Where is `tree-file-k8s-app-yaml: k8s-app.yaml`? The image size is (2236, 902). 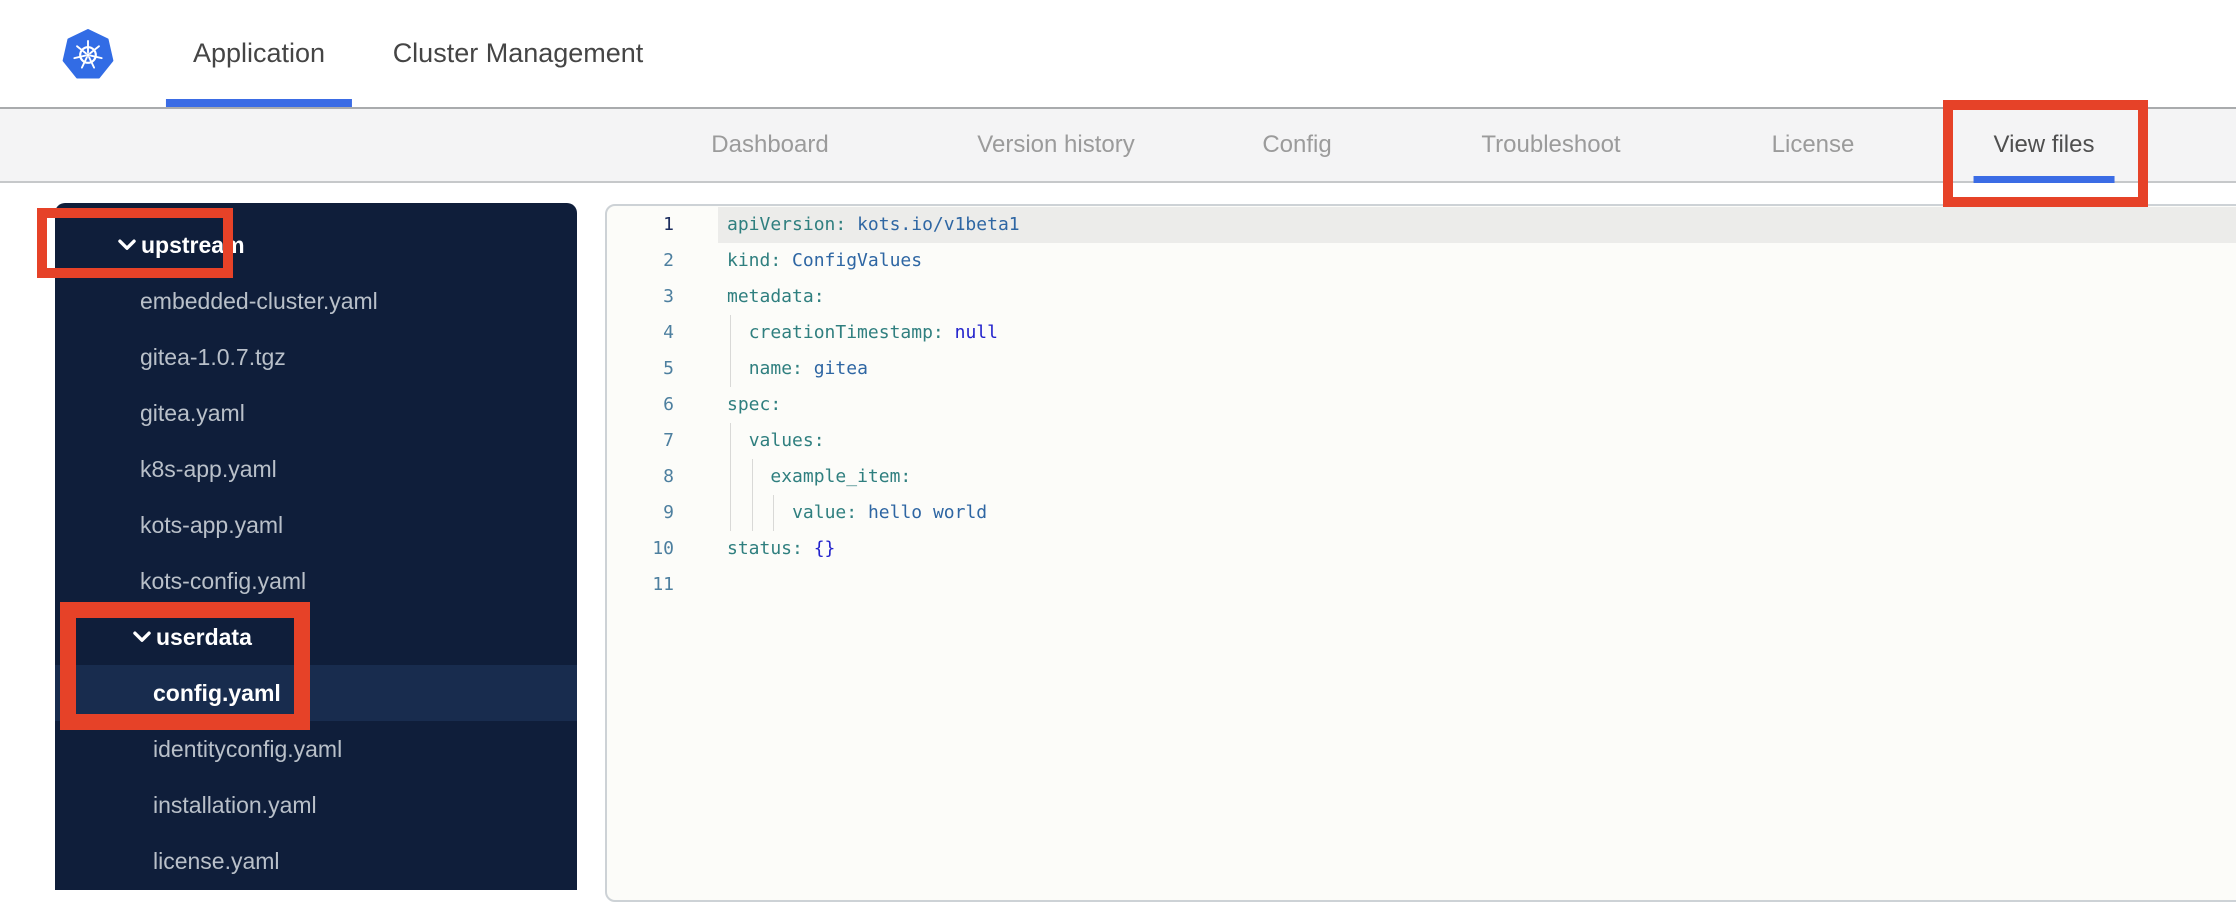 tree-file-k8s-app-yaml: k8s-app.yaml is located at coordinates (316, 469).